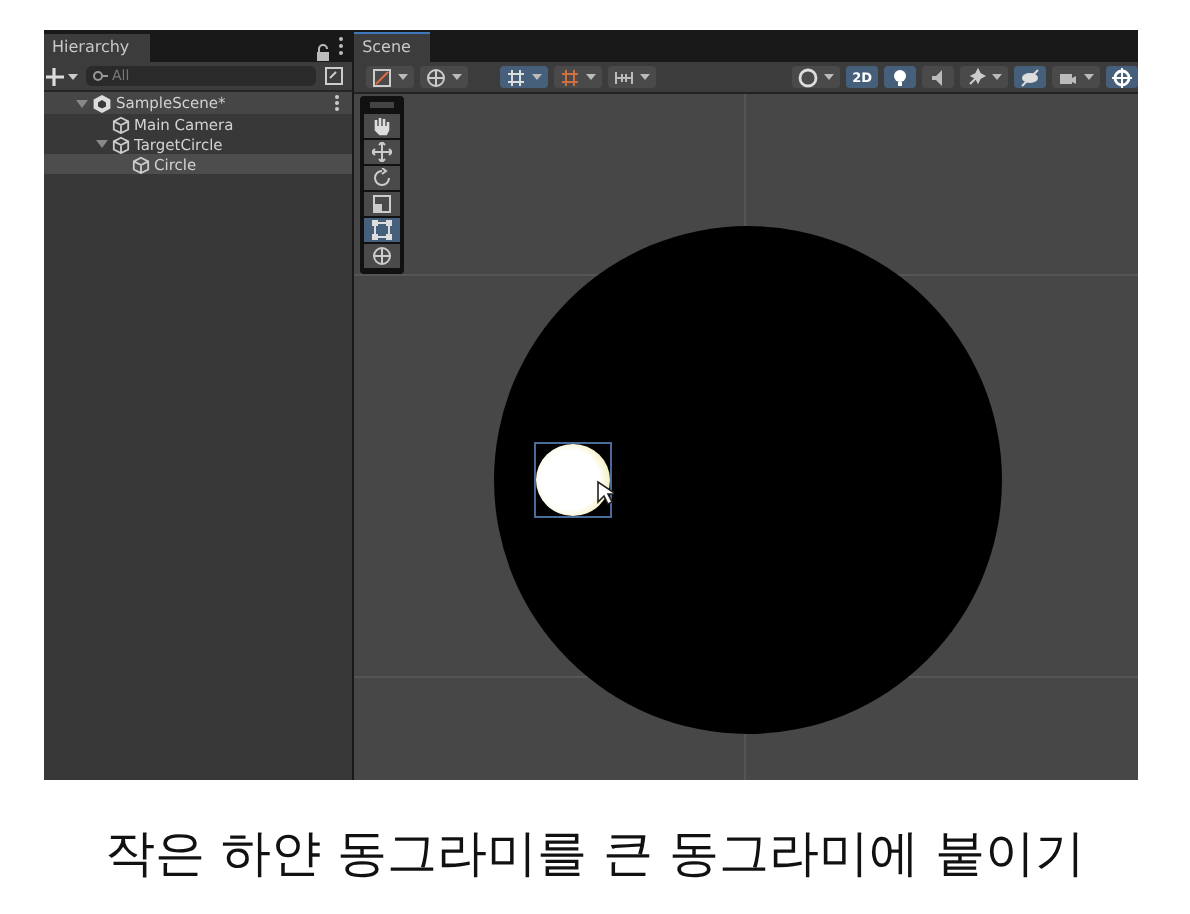 The image size is (1190, 914). I want to click on draw-mode-icon, so click(382, 77).